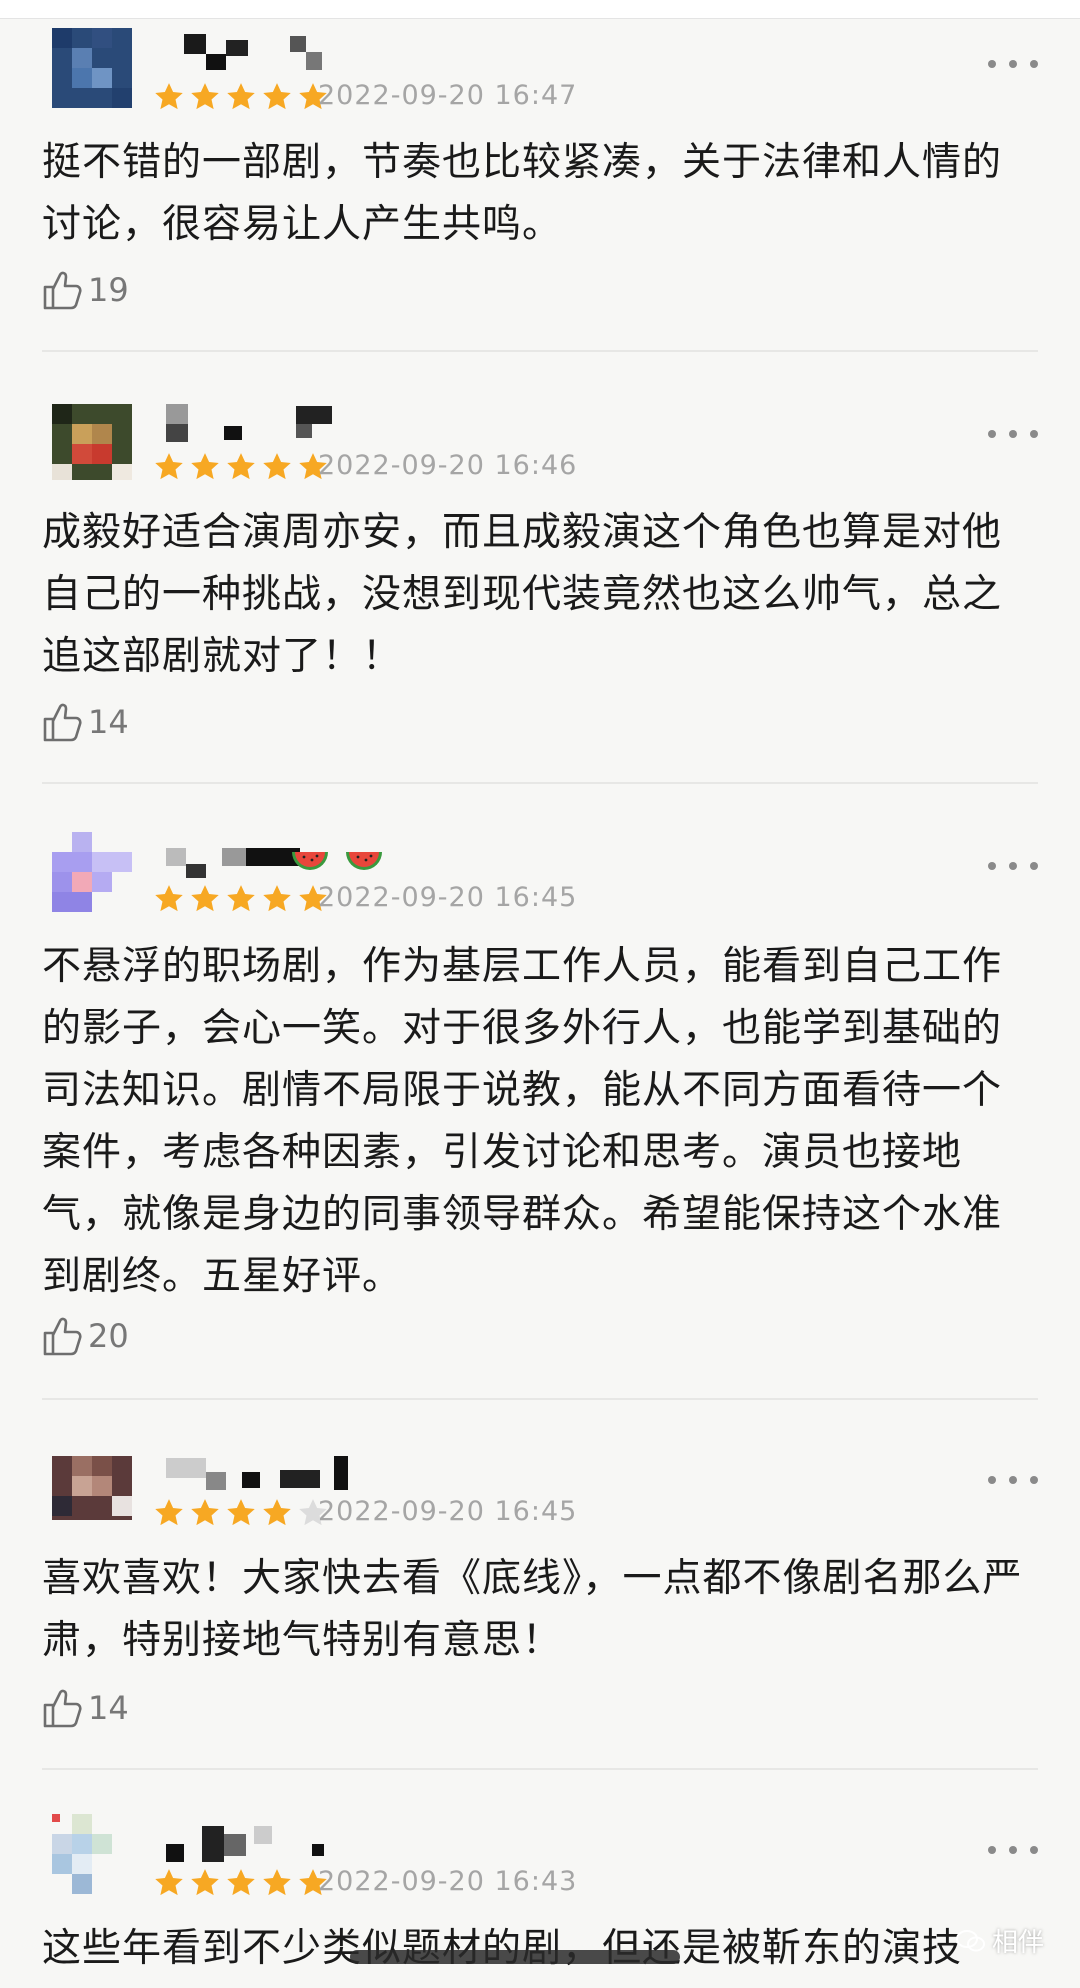  Describe the element at coordinates (515, 1957) in the screenshot. I see `overlay-smear` at that location.